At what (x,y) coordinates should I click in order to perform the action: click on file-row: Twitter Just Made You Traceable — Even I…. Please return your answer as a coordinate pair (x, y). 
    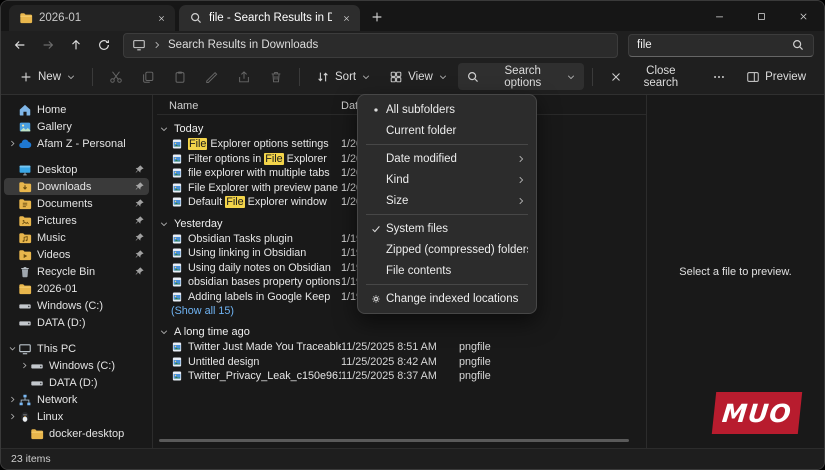
    Looking at the image, I should click on (401, 347).